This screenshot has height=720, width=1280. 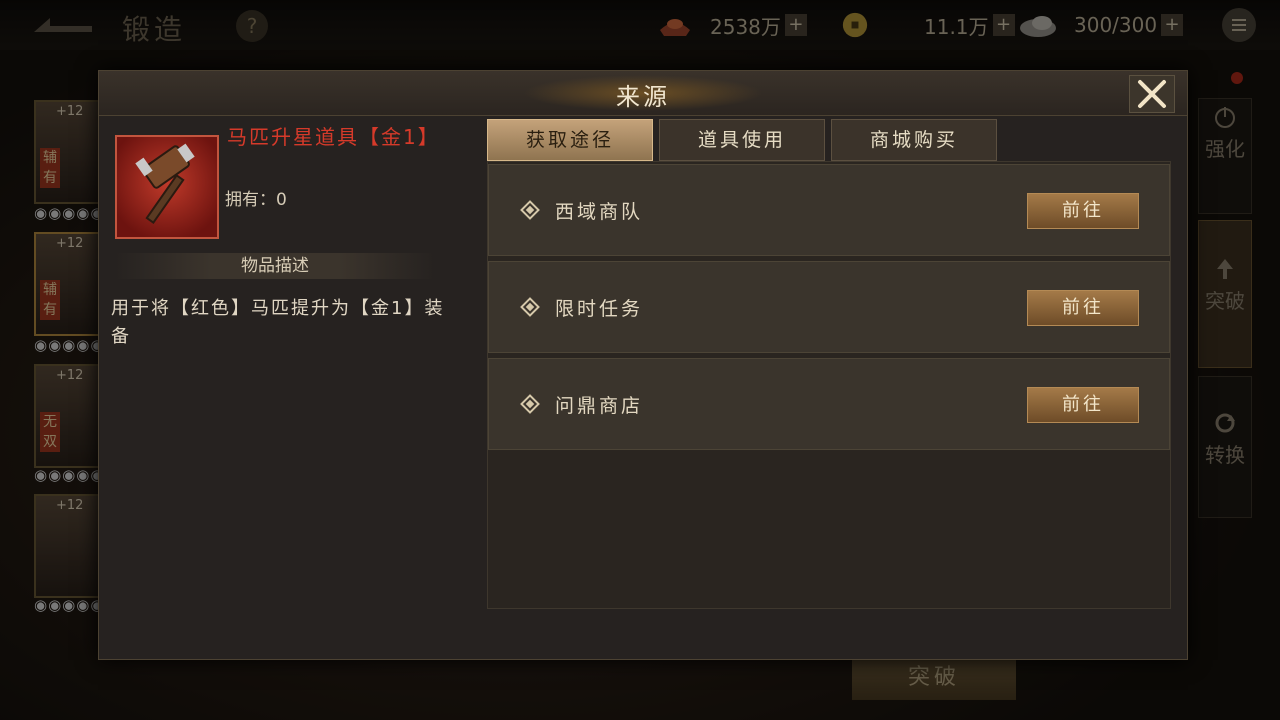 I want to click on tab-obtain-methods: 获取途径, so click(x=570, y=140).